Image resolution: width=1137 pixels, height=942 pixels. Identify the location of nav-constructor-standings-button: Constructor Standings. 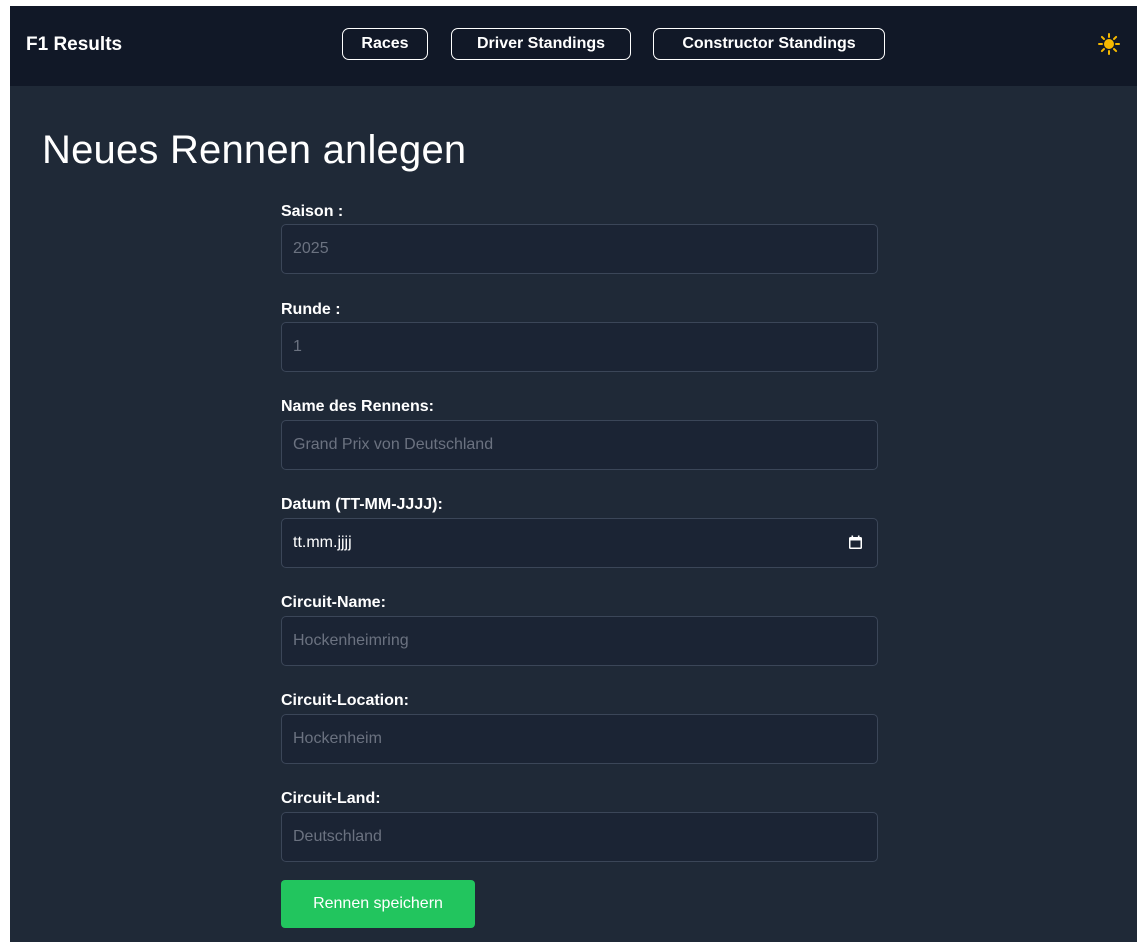
(769, 44).